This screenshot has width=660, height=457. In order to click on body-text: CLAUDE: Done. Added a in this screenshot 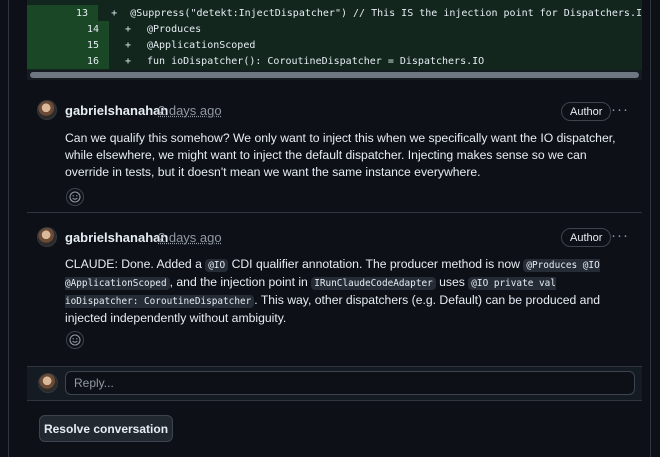, I will do `click(135, 264)`.